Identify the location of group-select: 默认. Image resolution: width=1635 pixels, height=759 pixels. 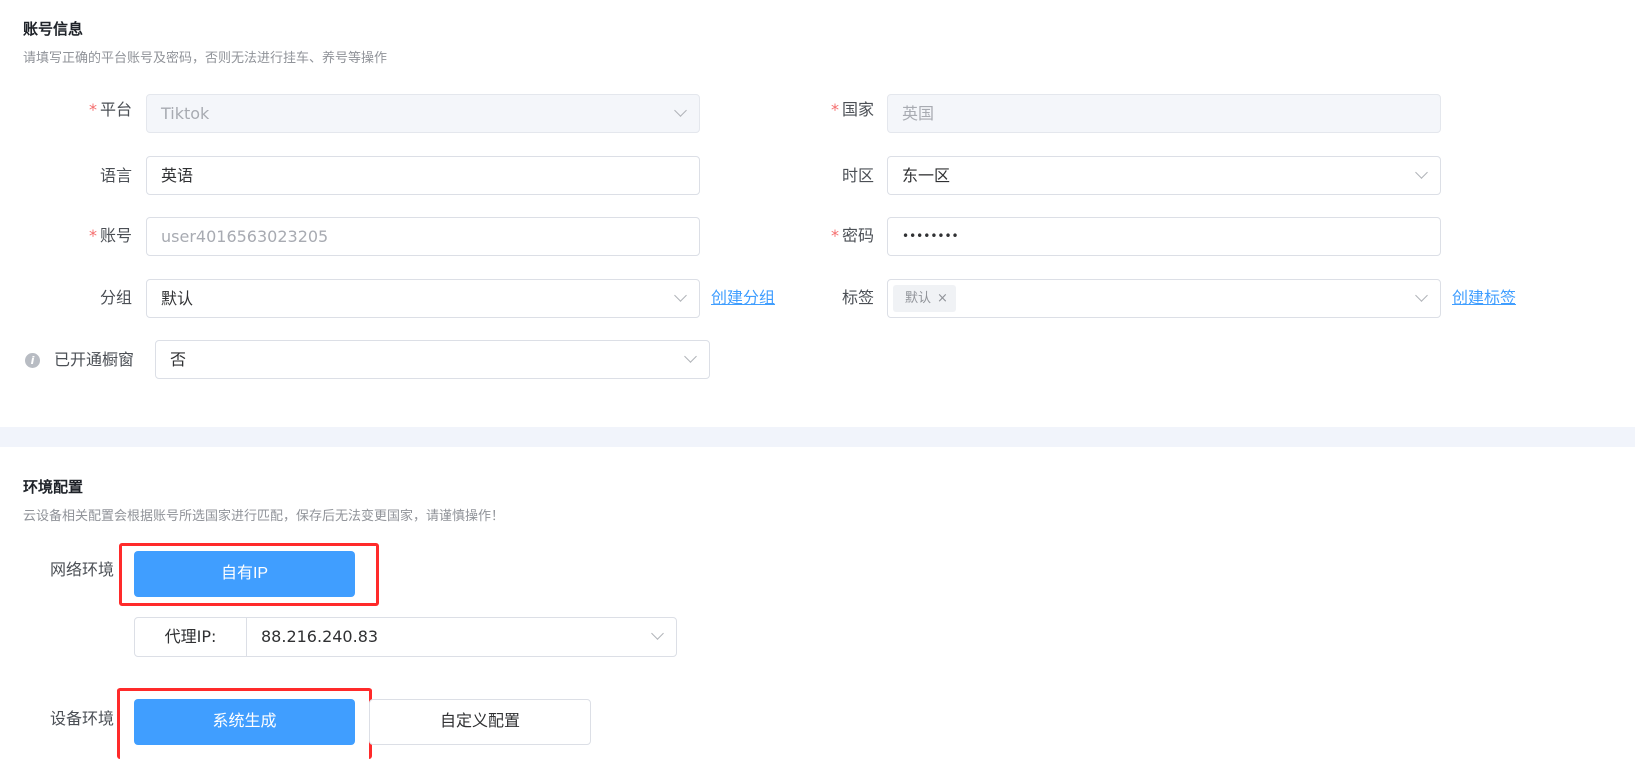
(423, 298).